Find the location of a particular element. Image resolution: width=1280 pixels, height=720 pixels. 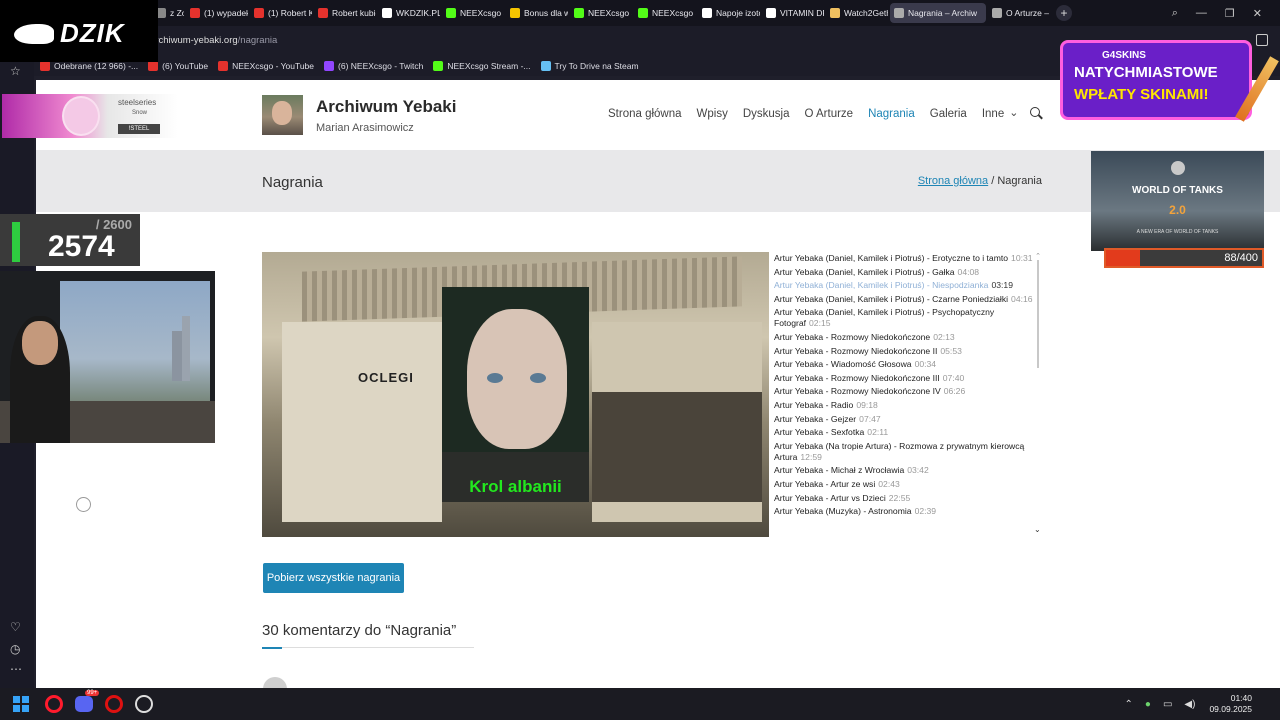

nav-item: O Arturze is located at coordinates (829, 114).